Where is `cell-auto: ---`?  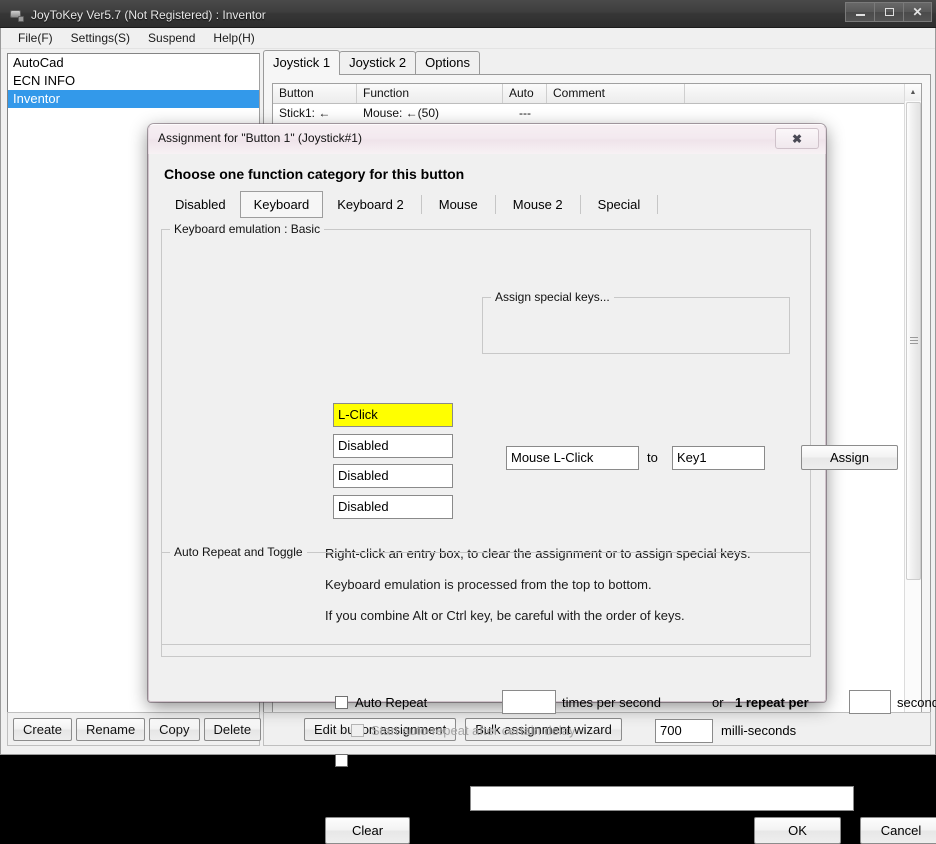
cell-auto: --- is located at coordinates (525, 113).